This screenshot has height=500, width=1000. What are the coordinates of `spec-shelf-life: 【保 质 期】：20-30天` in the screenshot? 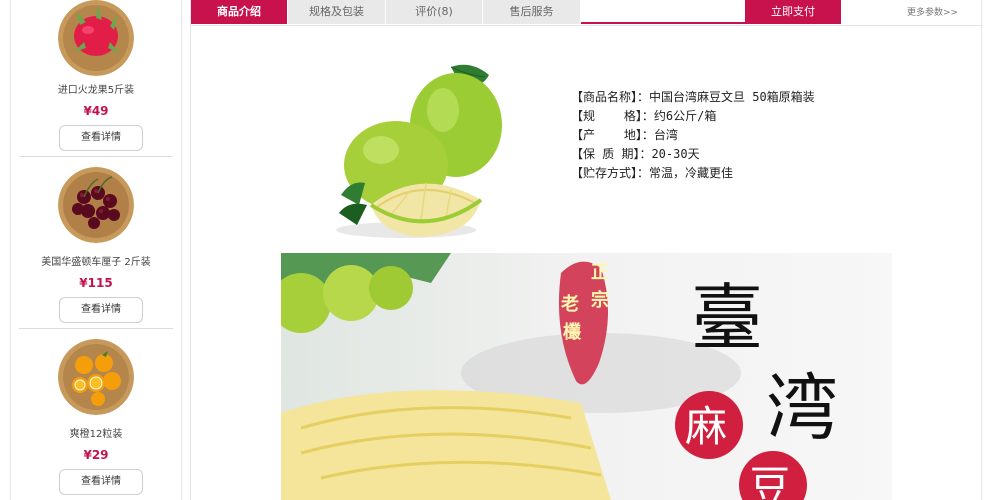 It's located at (635, 154).